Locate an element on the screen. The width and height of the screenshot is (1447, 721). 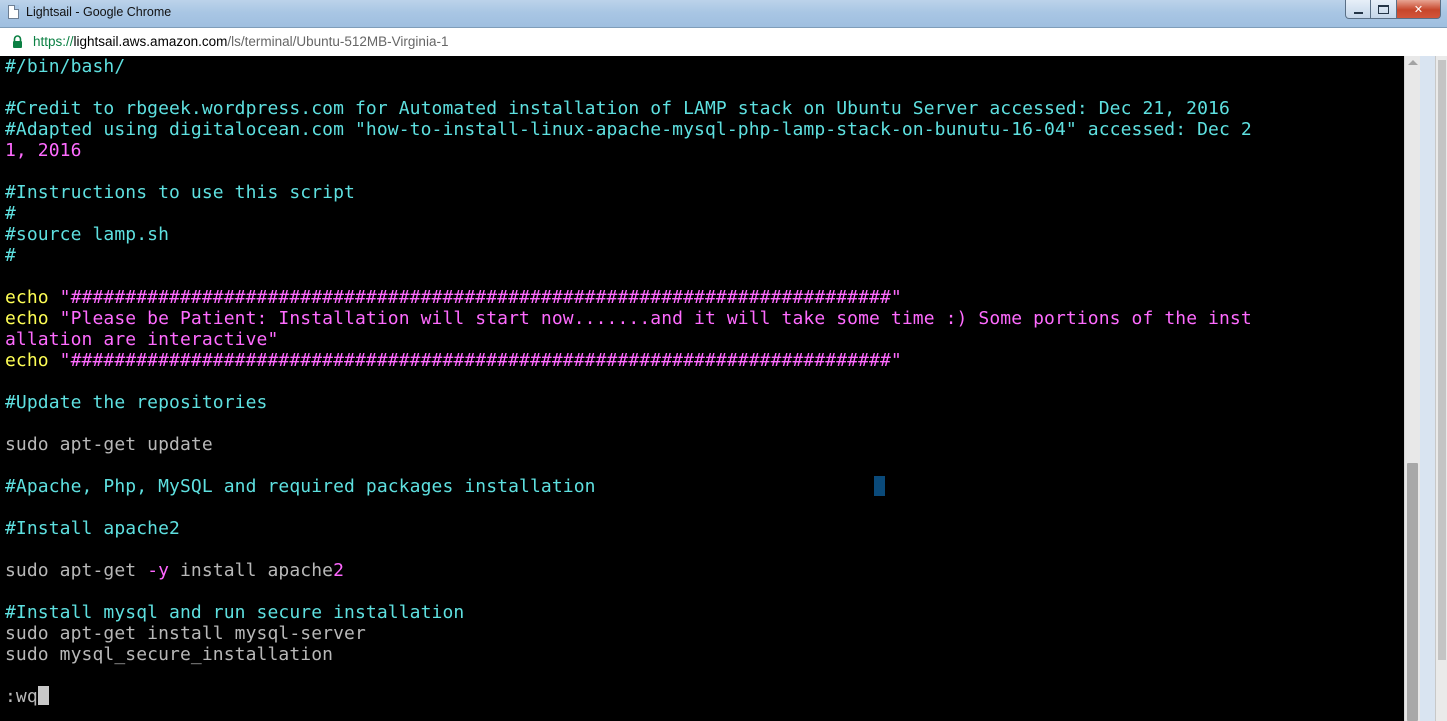
close-button: ✕ is located at coordinates (1419, 9).